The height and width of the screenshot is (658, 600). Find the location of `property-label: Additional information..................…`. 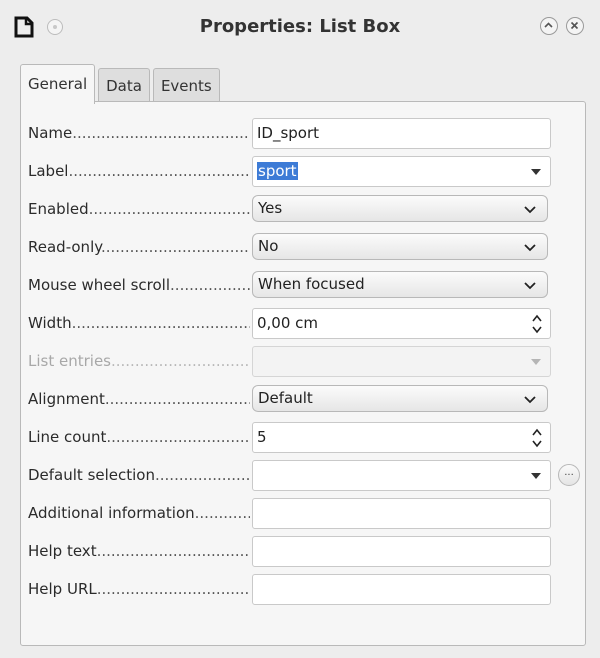

property-label: Additional information..................… is located at coordinates (139, 513).